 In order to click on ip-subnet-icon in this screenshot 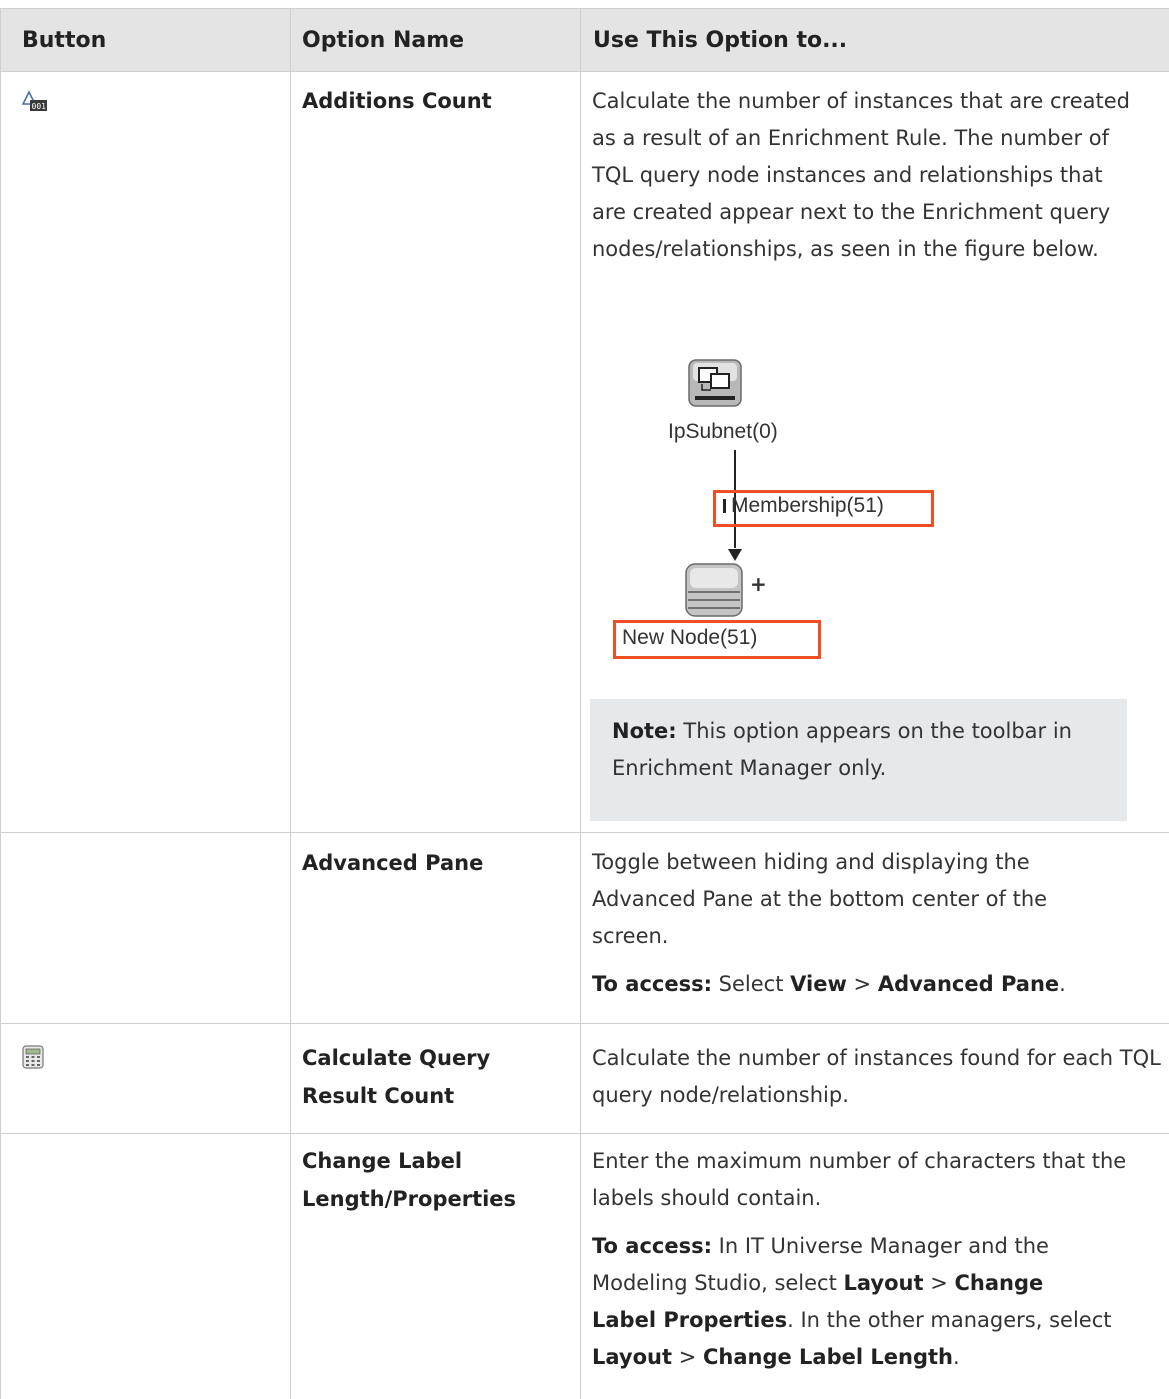, I will do `click(715, 386)`.